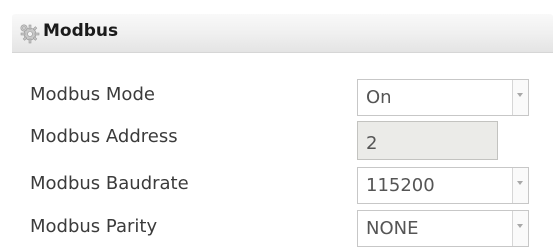 Image resolution: width=557 pixels, height=252 pixels. What do you see at coordinates (443, 97) in the screenshot?
I see `modbus-mode-select: On` at bounding box center [443, 97].